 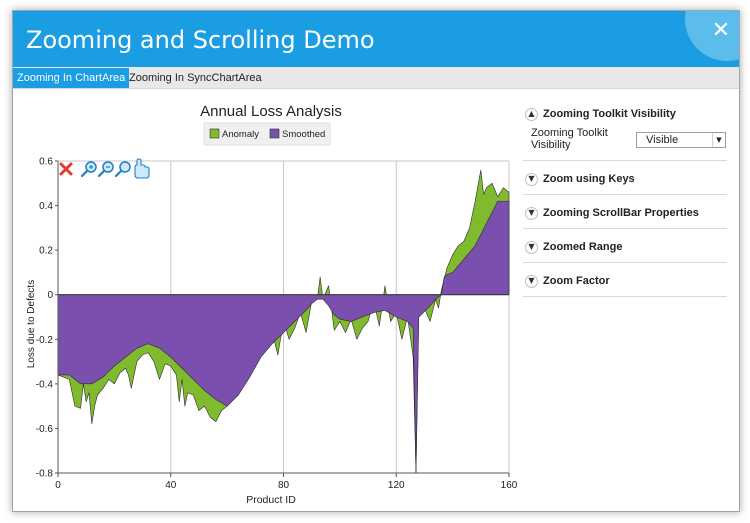 I want to click on y-tick-label: -0.8, so click(x=45, y=474).